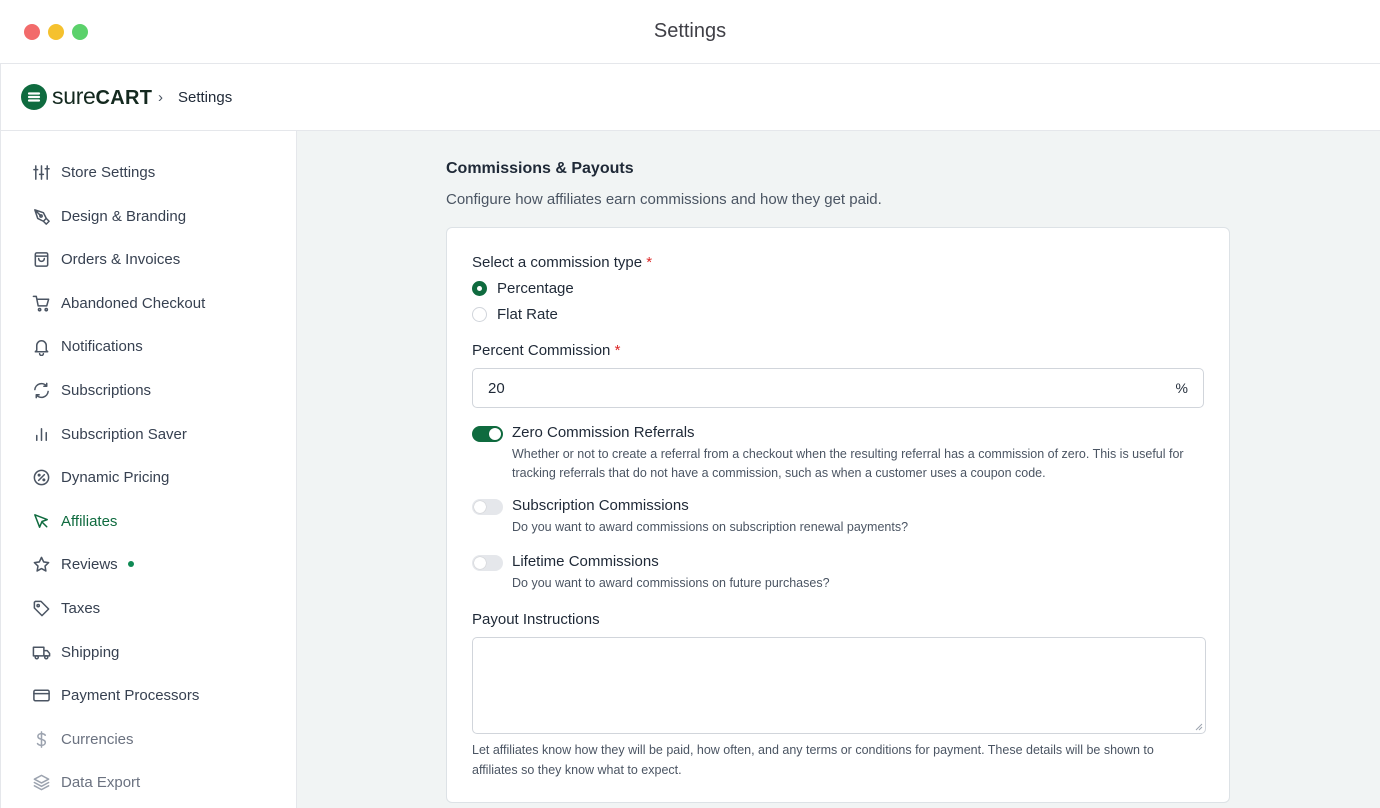  I want to click on radio-selected-indicator, so click(479, 288).